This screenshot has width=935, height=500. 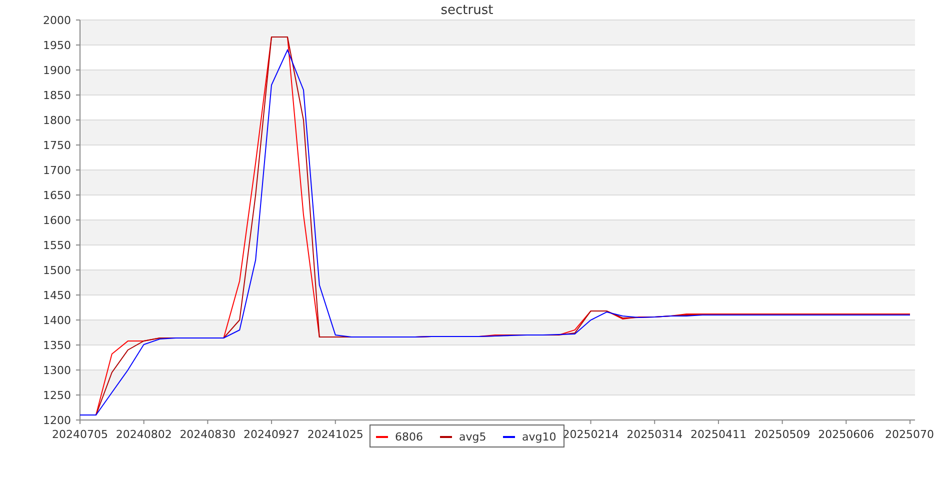 I want to click on axis-tick-label: 1750, so click(x=57, y=145).